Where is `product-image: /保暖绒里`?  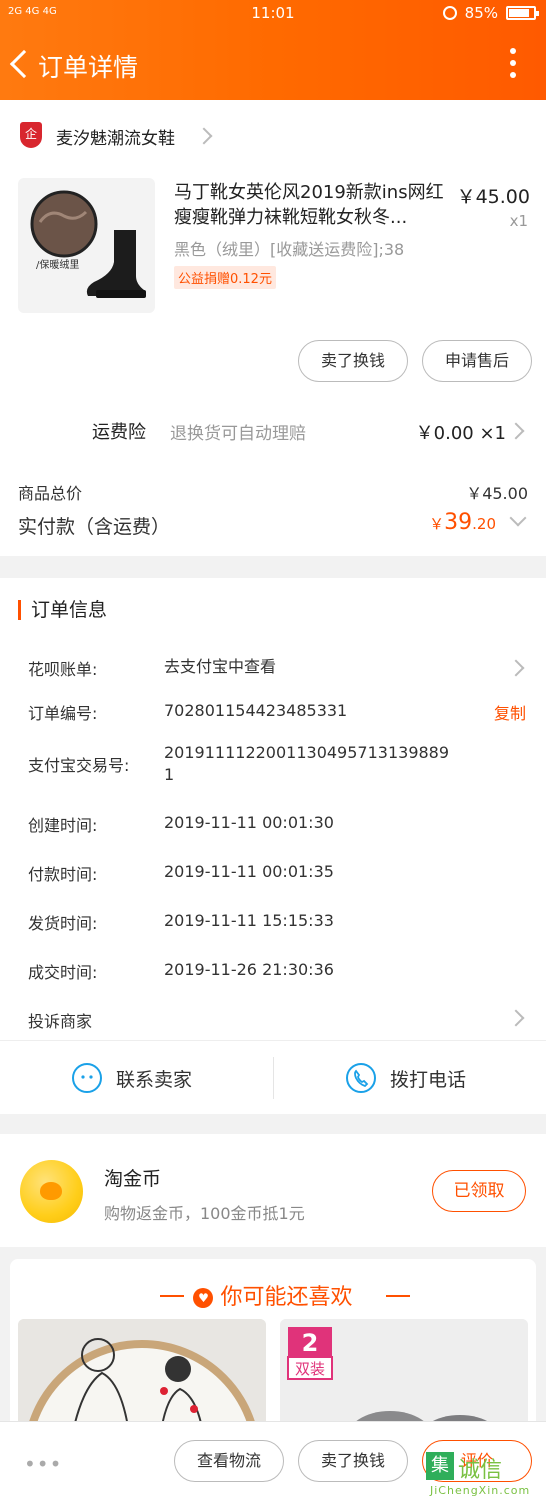
product-image: /保暖绒里 is located at coordinates (86, 245).